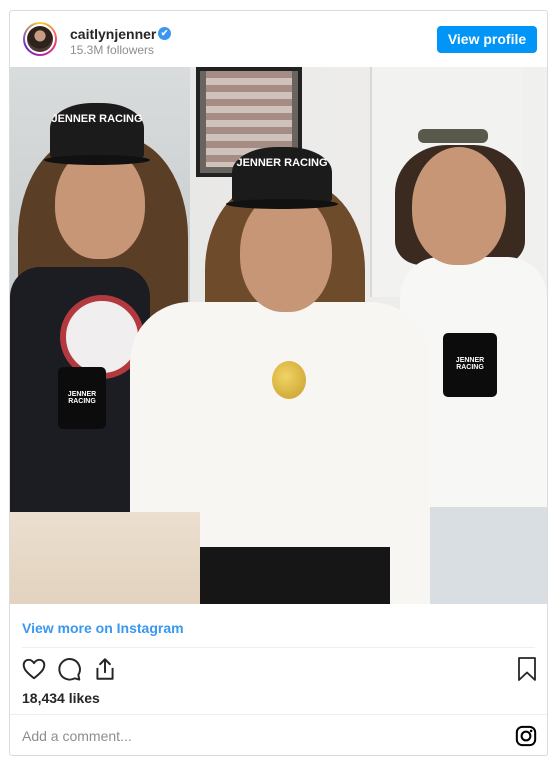  What do you see at coordinates (487, 39) in the screenshot?
I see `view-profile-button: View profile` at bounding box center [487, 39].